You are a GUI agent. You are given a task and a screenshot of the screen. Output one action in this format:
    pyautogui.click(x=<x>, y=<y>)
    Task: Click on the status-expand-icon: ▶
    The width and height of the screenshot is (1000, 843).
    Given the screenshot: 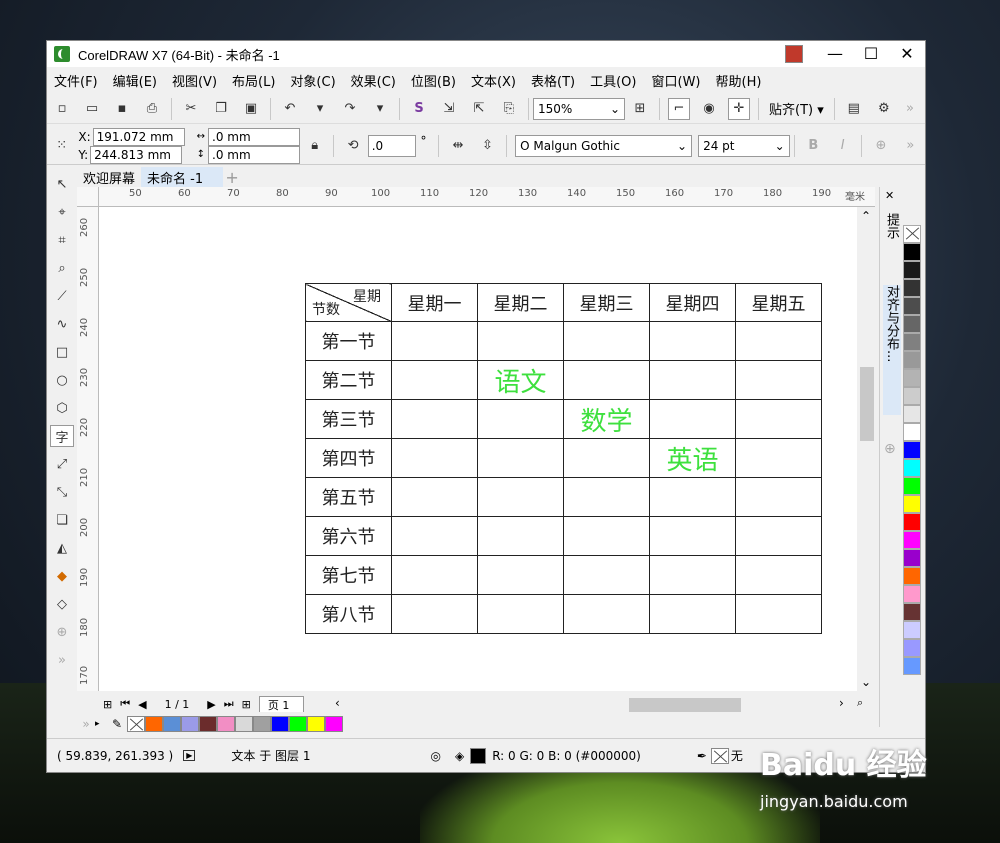 What is the action you would take?
    pyautogui.click(x=189, y=755)
    